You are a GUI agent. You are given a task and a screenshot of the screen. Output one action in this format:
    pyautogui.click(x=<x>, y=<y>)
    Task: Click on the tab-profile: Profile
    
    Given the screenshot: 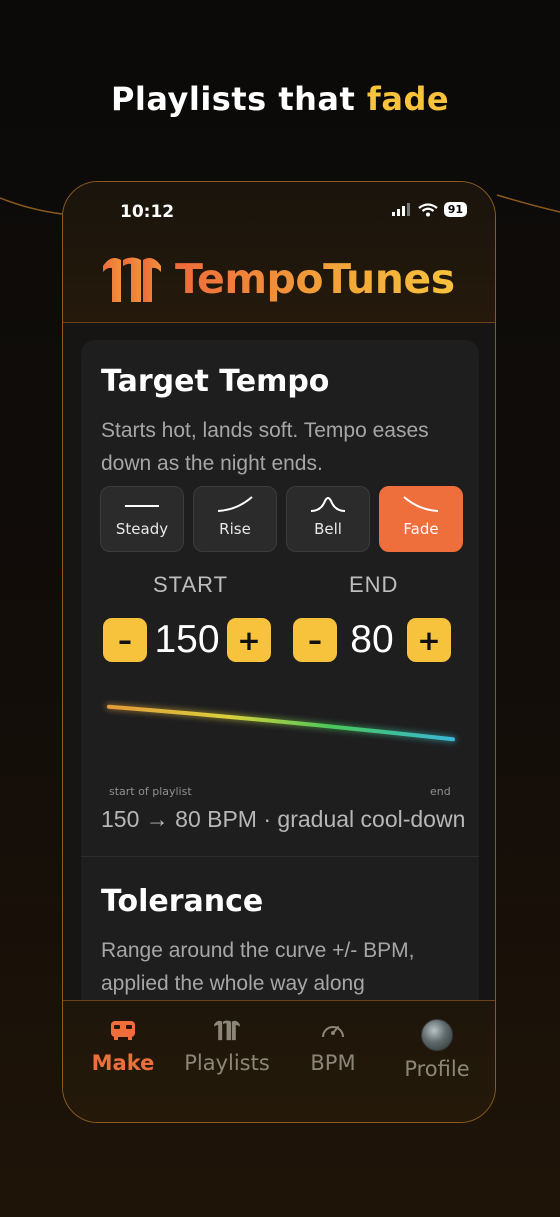 What is the action you would take?
    pyautogui.click(x=437, y=1050)
    